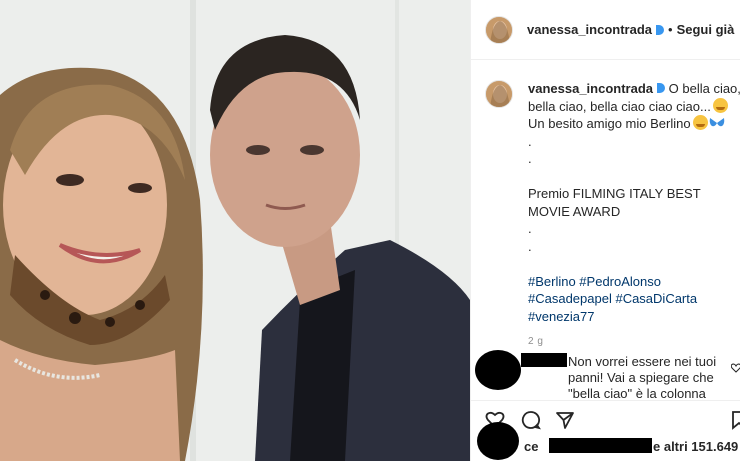 Image resolution: width=740 pixels, height=461 pixels. I want to click on caption-avatar, so click(499, 94).